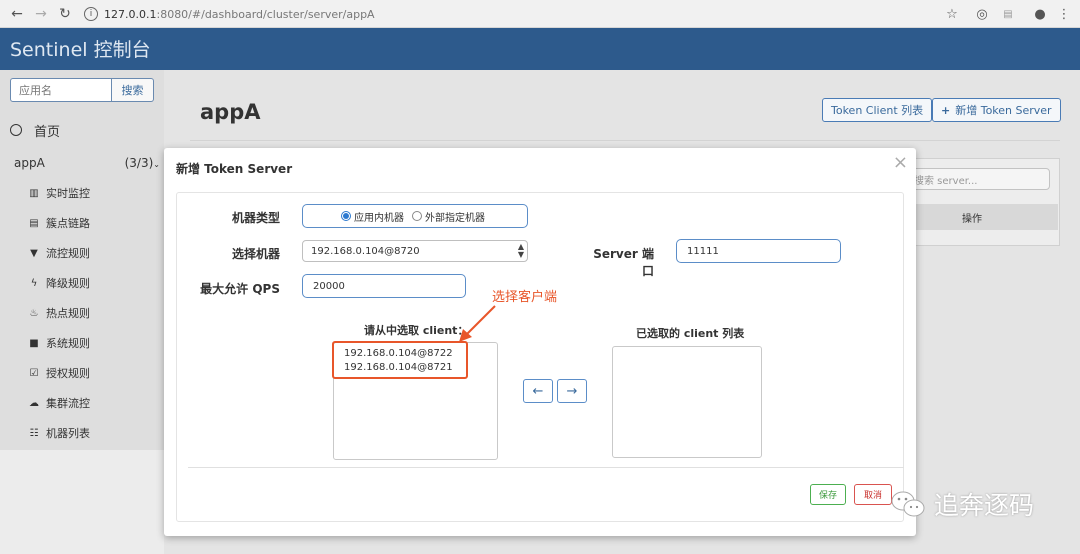  I want to click on modal-footer-divider, so click(546, 467).